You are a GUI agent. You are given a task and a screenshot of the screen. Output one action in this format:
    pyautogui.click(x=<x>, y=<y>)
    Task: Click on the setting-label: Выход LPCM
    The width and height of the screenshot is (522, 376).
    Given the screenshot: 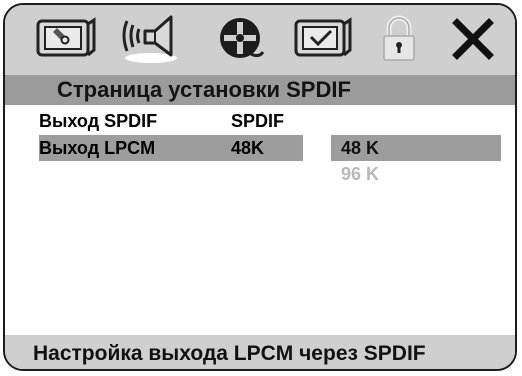 What is the action you would take?
    pyautogui.click(x=97, y=148)
    